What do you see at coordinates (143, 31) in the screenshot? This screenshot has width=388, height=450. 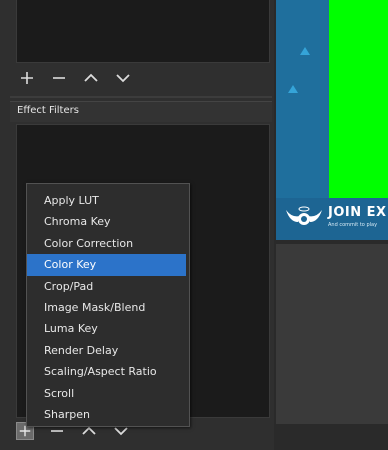 I see `audio-video-filters-list` at bounding box center [143, 31].